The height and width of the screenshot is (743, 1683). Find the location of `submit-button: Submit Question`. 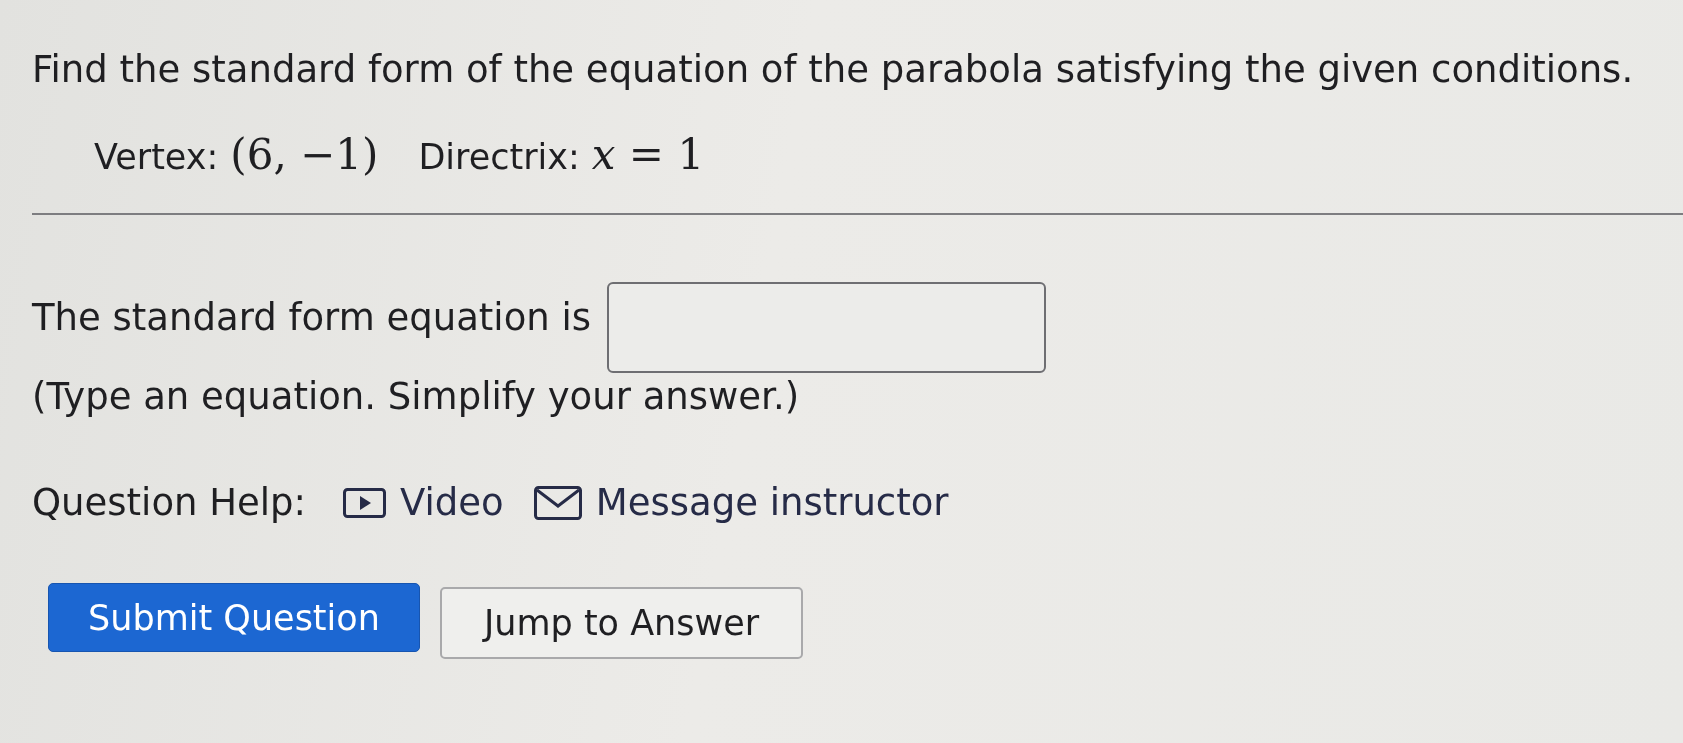

submit-button: Submit Question is located at coordinates (234, 617).